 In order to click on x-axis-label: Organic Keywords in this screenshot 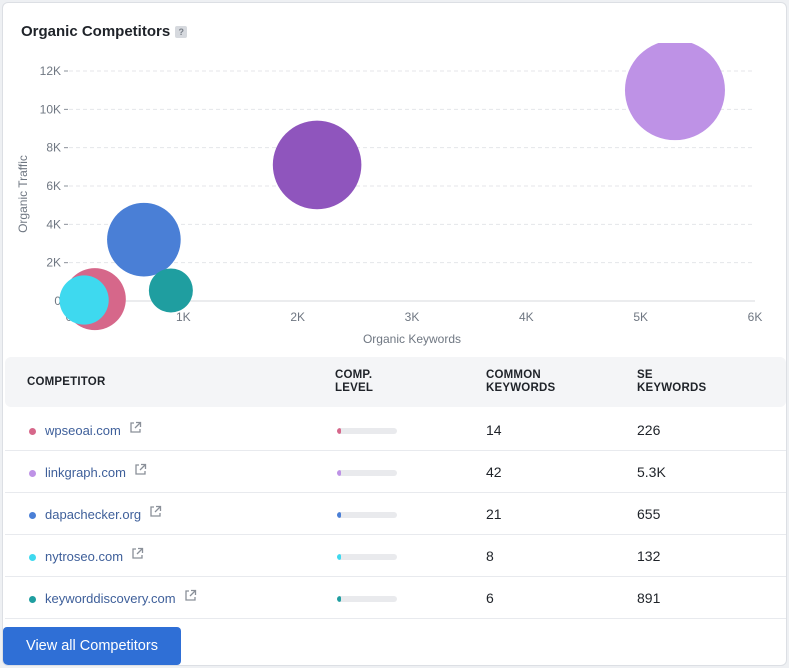, I will do `click(412, 339)`.